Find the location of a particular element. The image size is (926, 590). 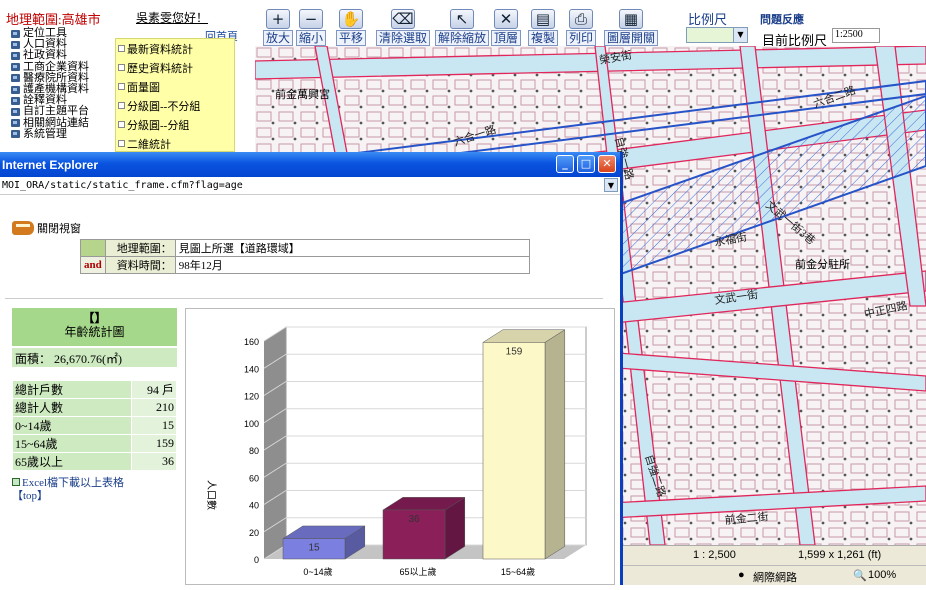

toolbar-button: ✋ 平移 is located at coordinates (351, 26).